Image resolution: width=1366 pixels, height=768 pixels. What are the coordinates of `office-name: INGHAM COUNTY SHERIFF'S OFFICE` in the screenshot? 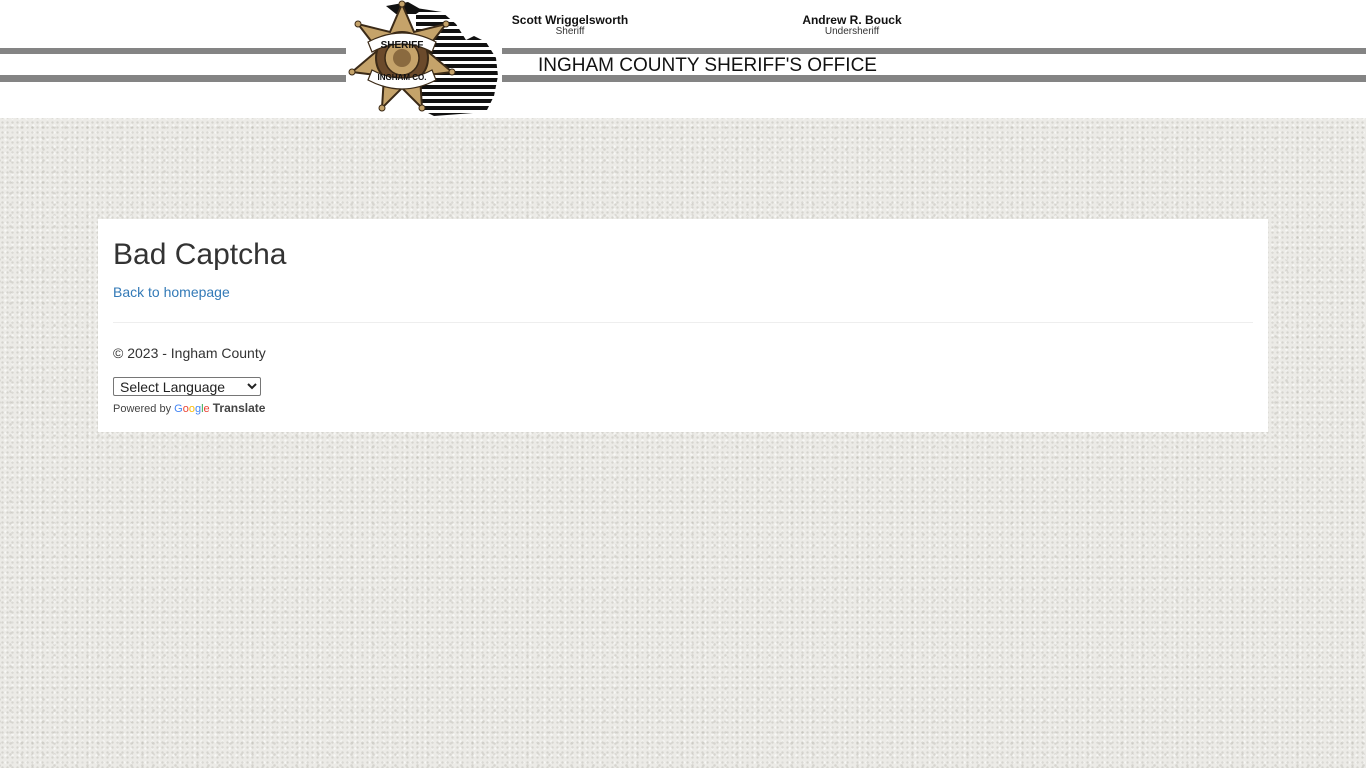 It's located at (707, 65).